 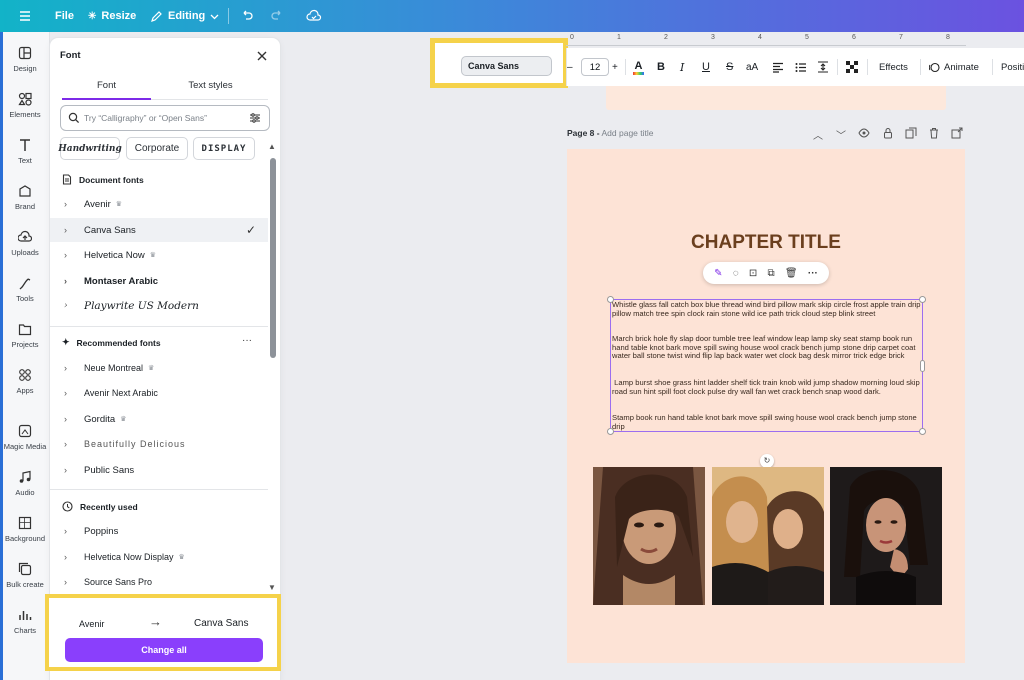 I want to click on rail-item-tools: Tools, so click(x=25, y=299).